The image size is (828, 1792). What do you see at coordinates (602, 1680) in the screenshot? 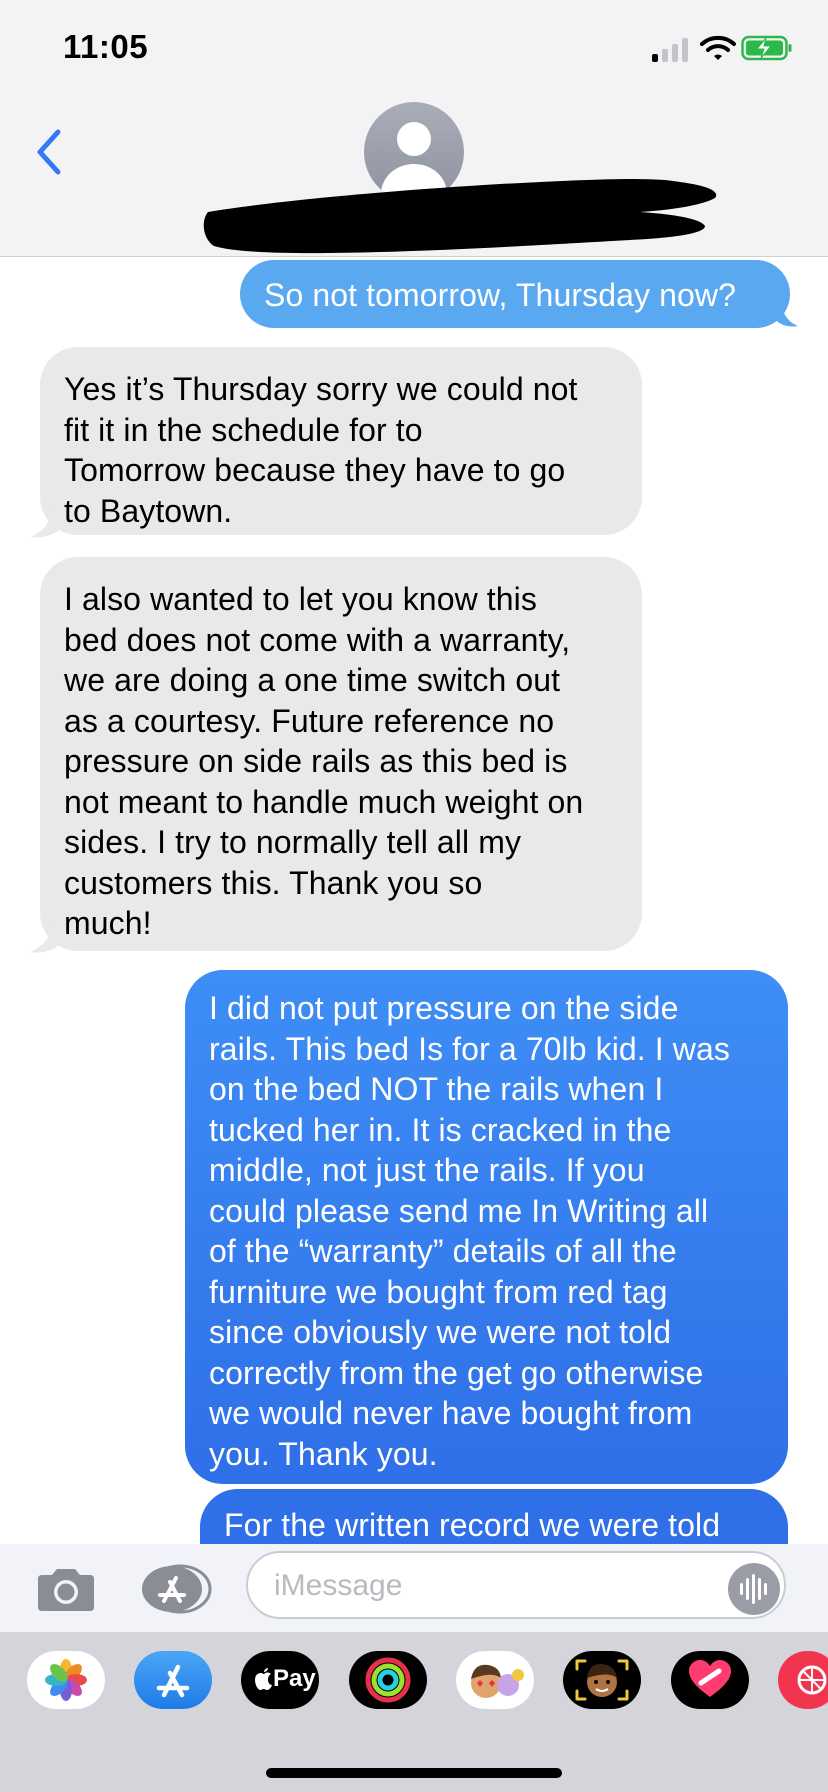
I see `memoji-icon` at bounding box center [602, 1680].